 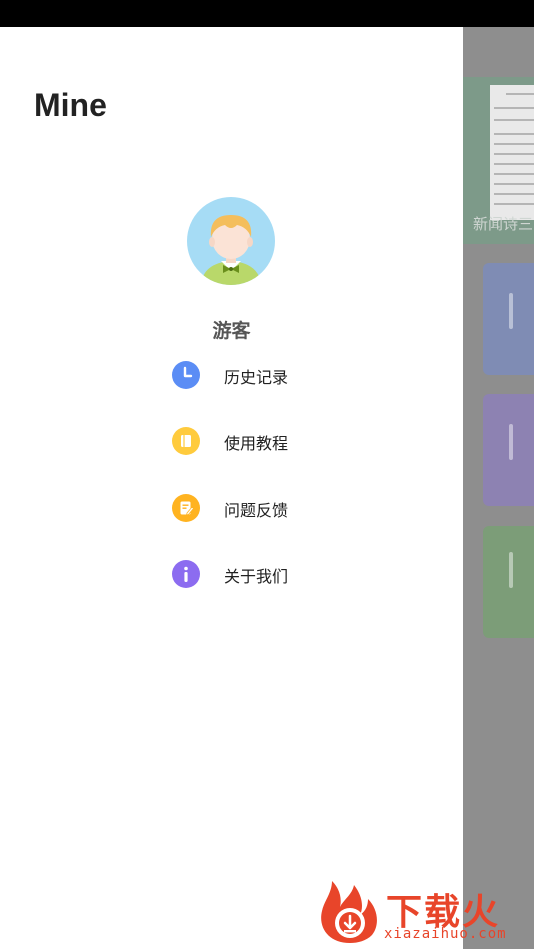 What do you see at coordinates (186, 441) in the screenshot?
I see `book-icon` at bounding box center [186, 441].